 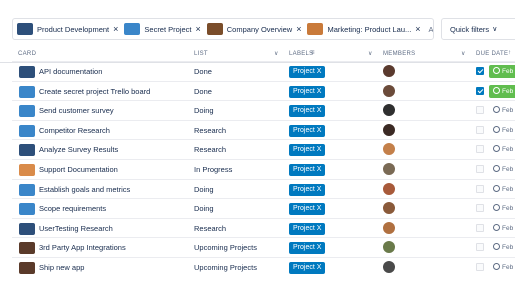 What do you see at coordinates (78, 149) in the screenshot?
I see `card-title: Analyze Survey Results` at bounding box center [78, 149].